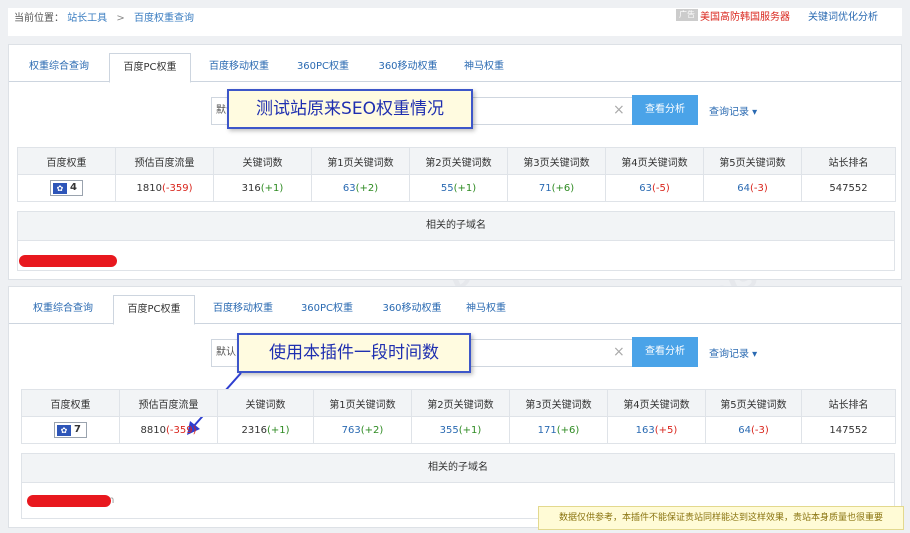 The height and width of the screenshot is (533, 910). What do you see at coordinates (73, 187) in the screenshot?
I see `weight-value: 4` at bounding box center [73, 187].